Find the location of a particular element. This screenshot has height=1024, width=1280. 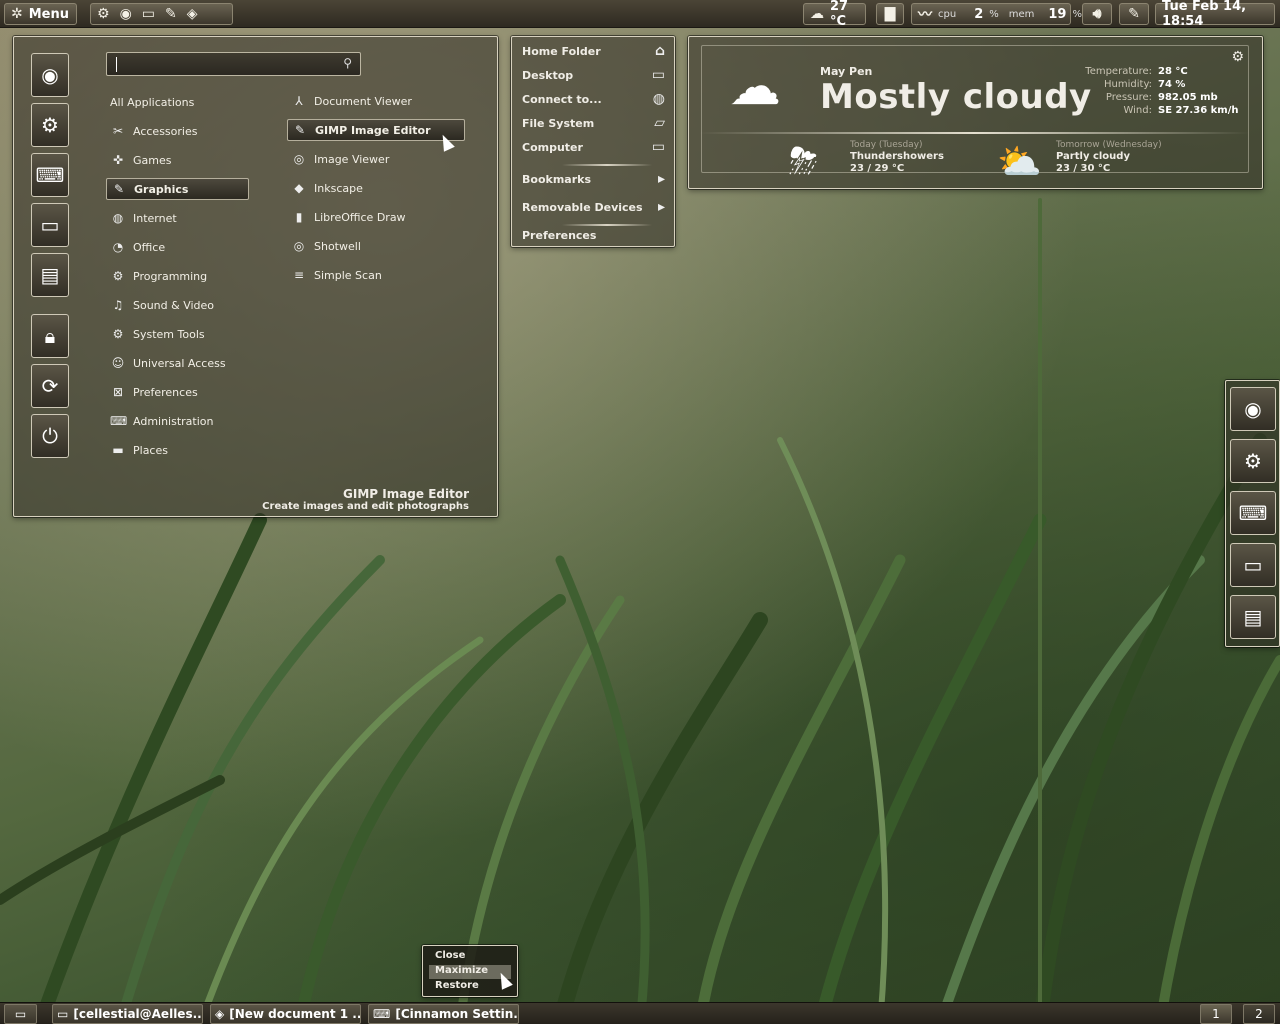

document-icon: ▤ is located at coordinates (1253, 617).